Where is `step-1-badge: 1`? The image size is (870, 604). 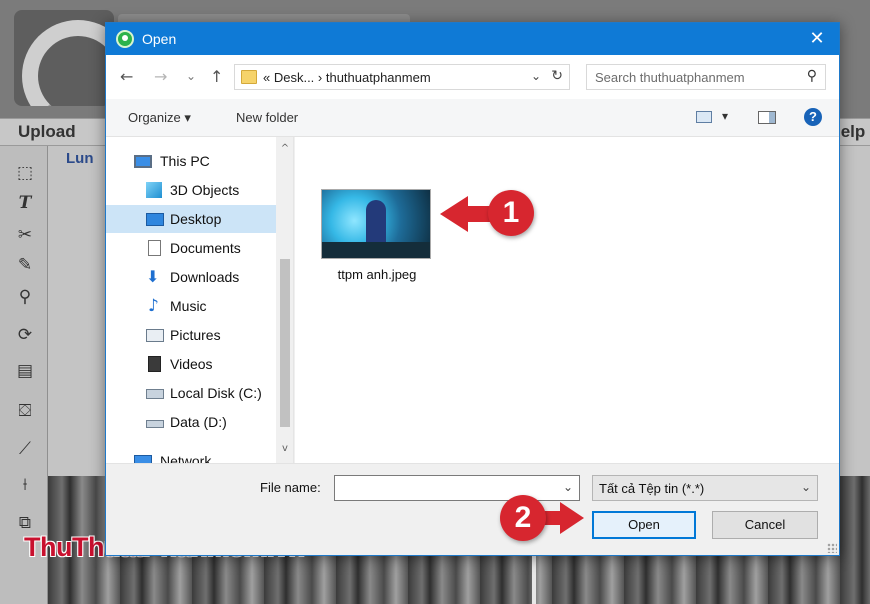
step-1-badge: 1 is located at coordinates (511, 213).